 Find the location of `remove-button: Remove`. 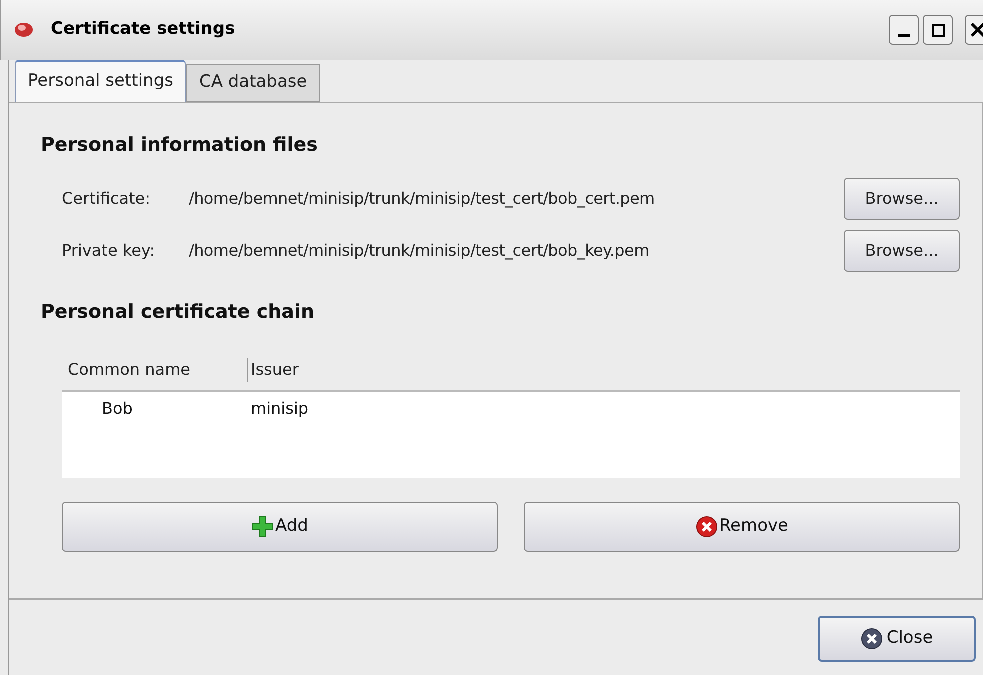

remove-button: Remove is located at coordinates (742, 527).